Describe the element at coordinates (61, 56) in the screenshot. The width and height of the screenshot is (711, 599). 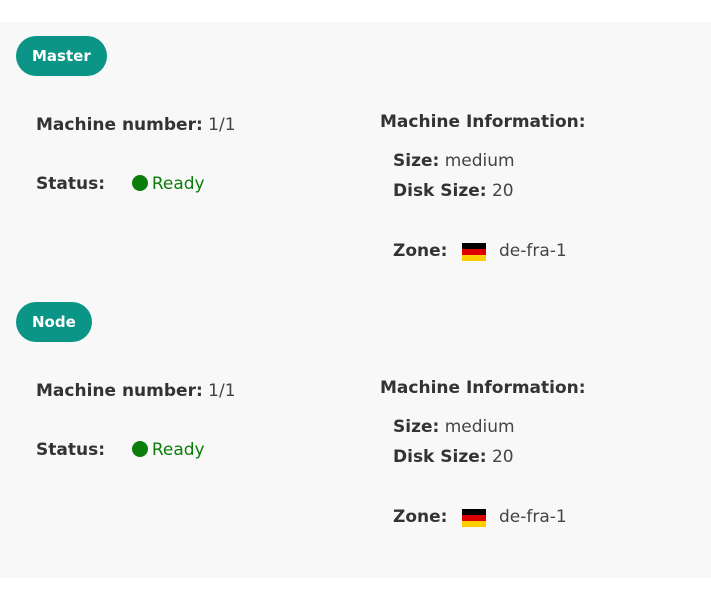
I see `master-badge: Master` at that location.